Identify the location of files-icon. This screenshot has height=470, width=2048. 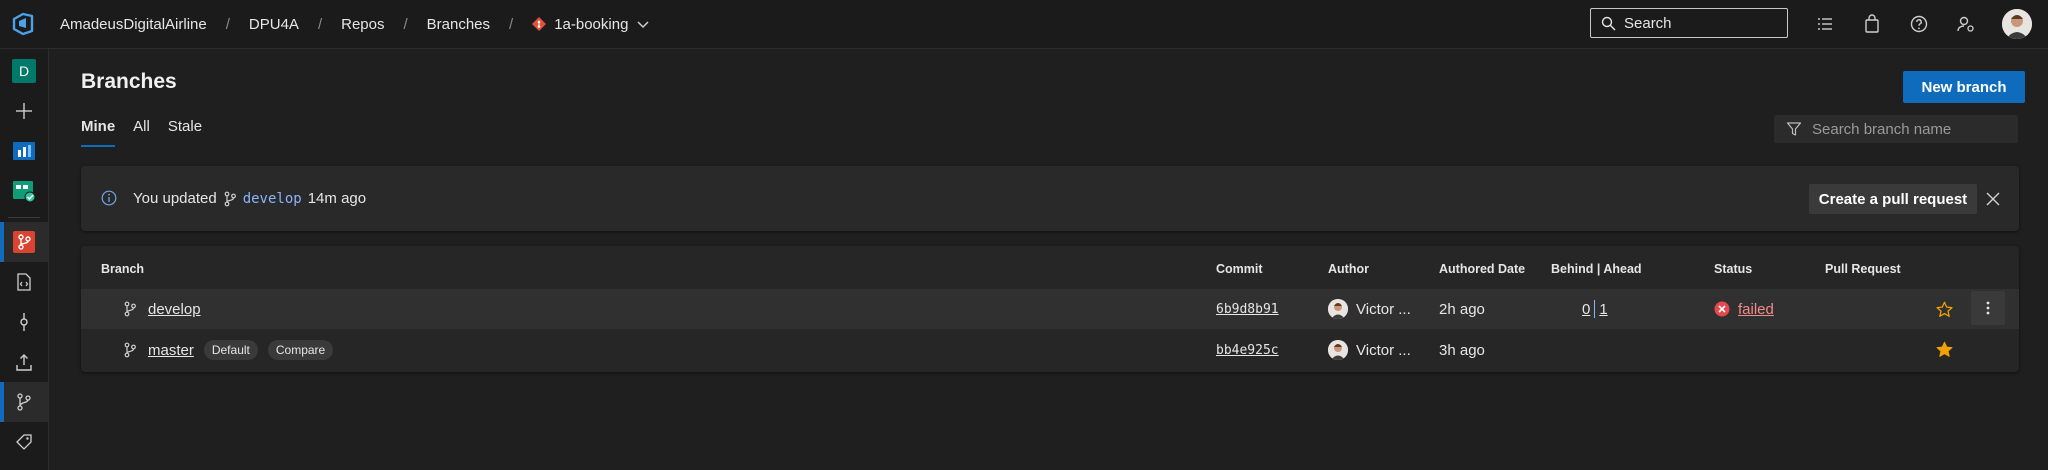
(24, 282).